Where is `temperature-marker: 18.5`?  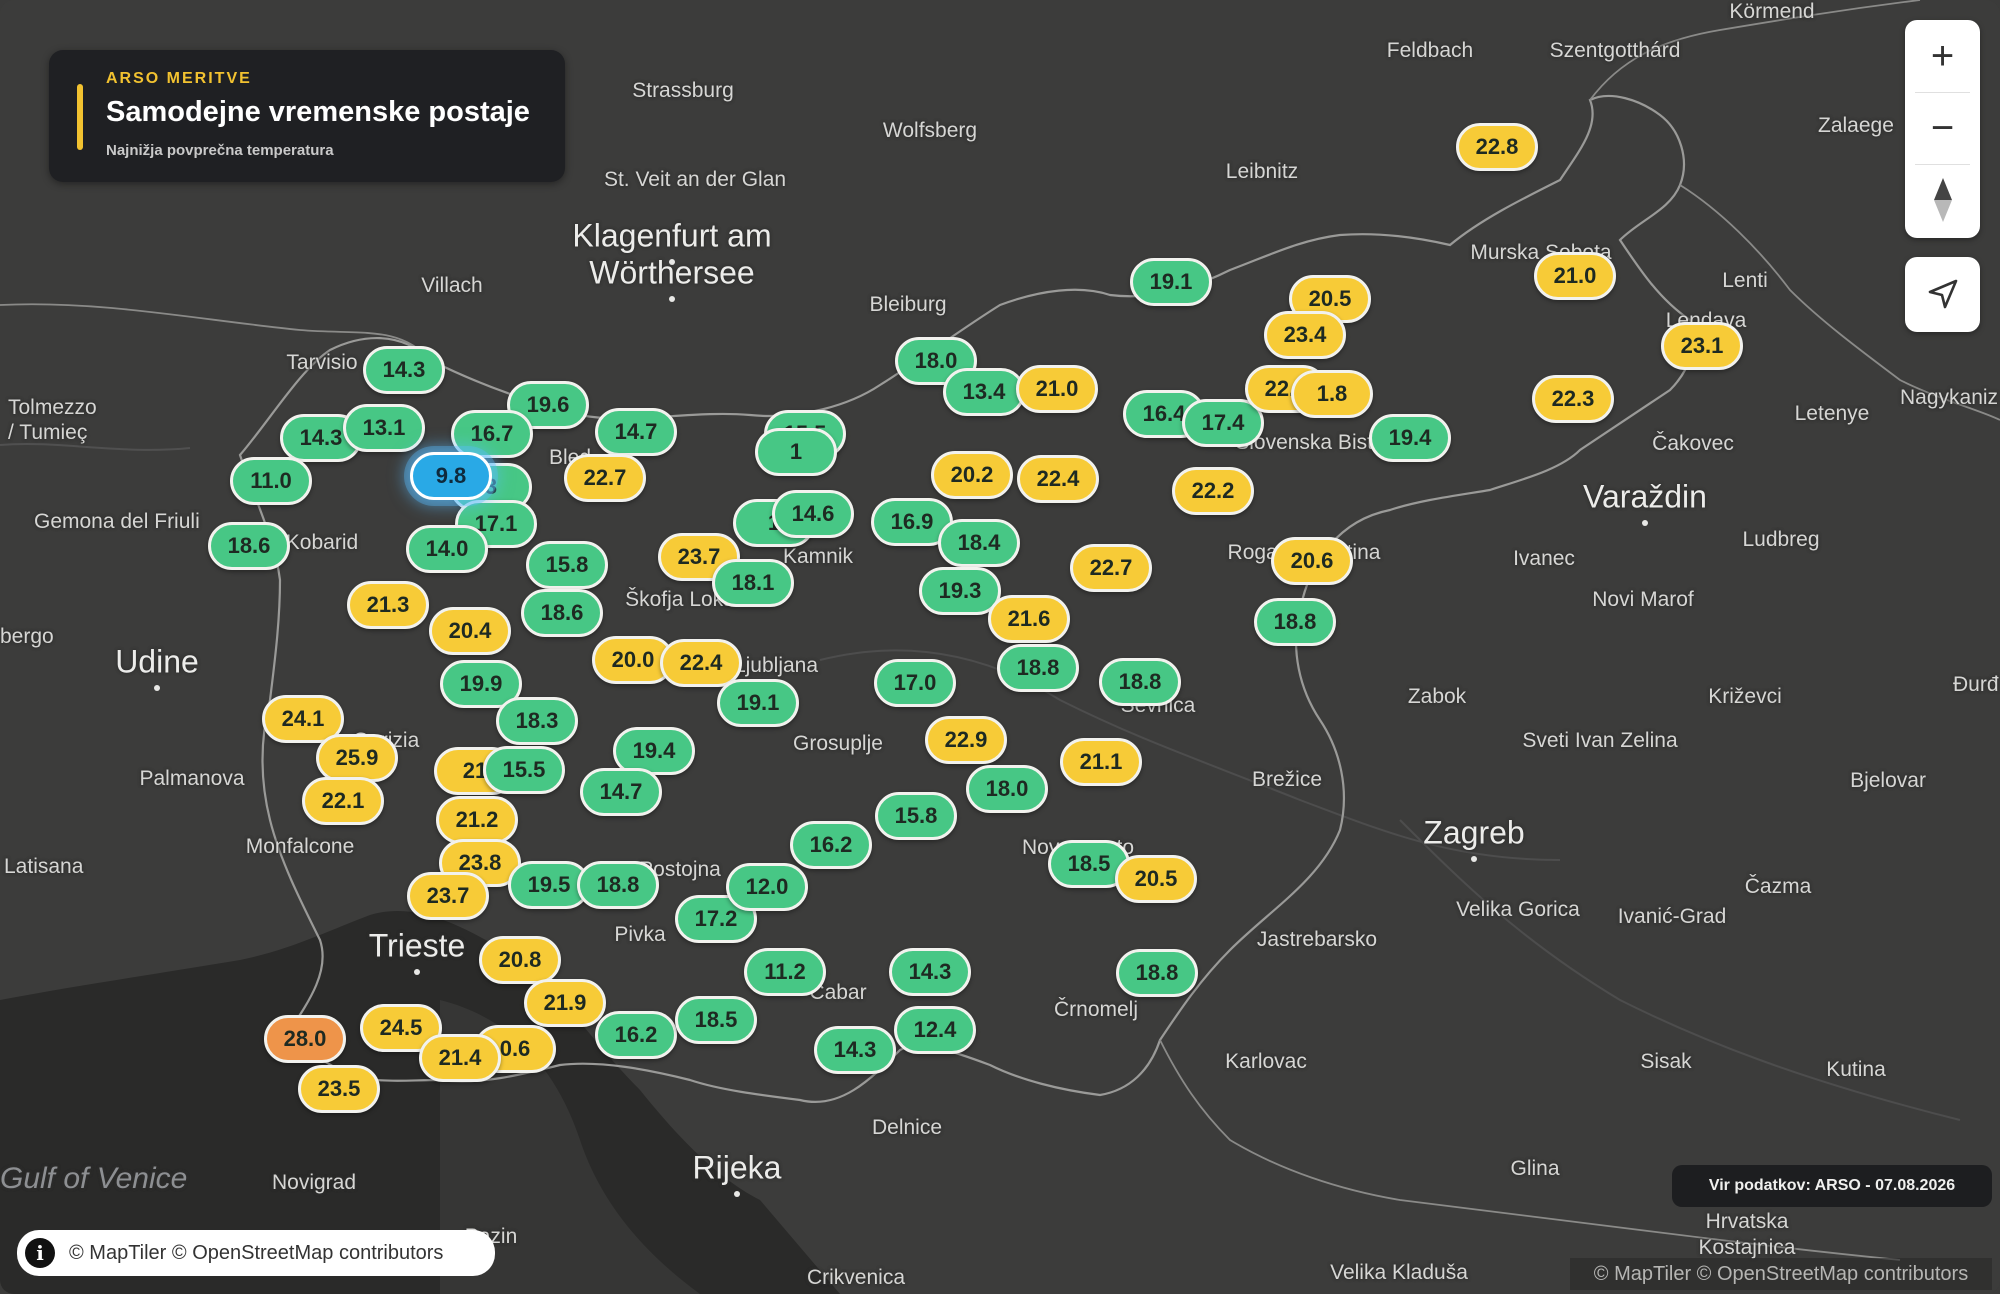
temperature-marker: 18.5 is located at coordinates (716, 1020).